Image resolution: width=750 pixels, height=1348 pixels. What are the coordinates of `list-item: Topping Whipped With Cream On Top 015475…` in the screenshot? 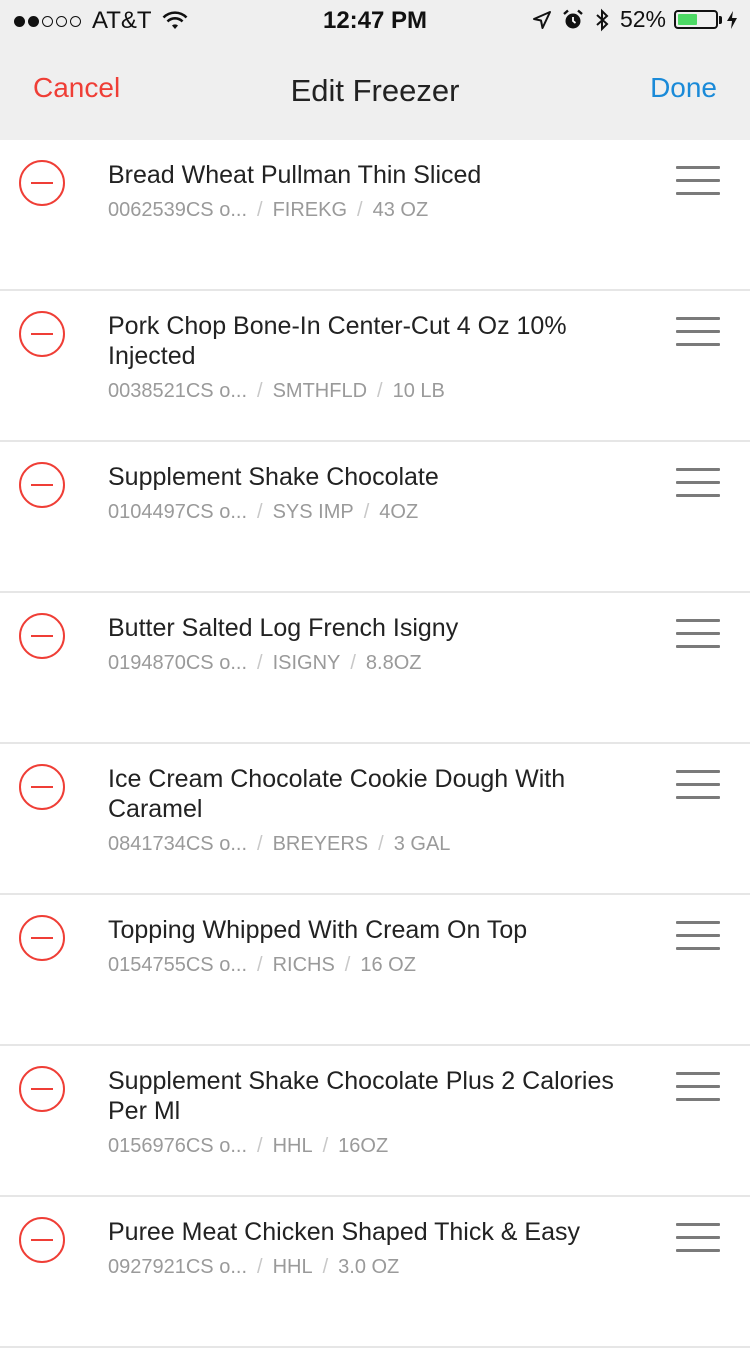 It's located at (375, 970).